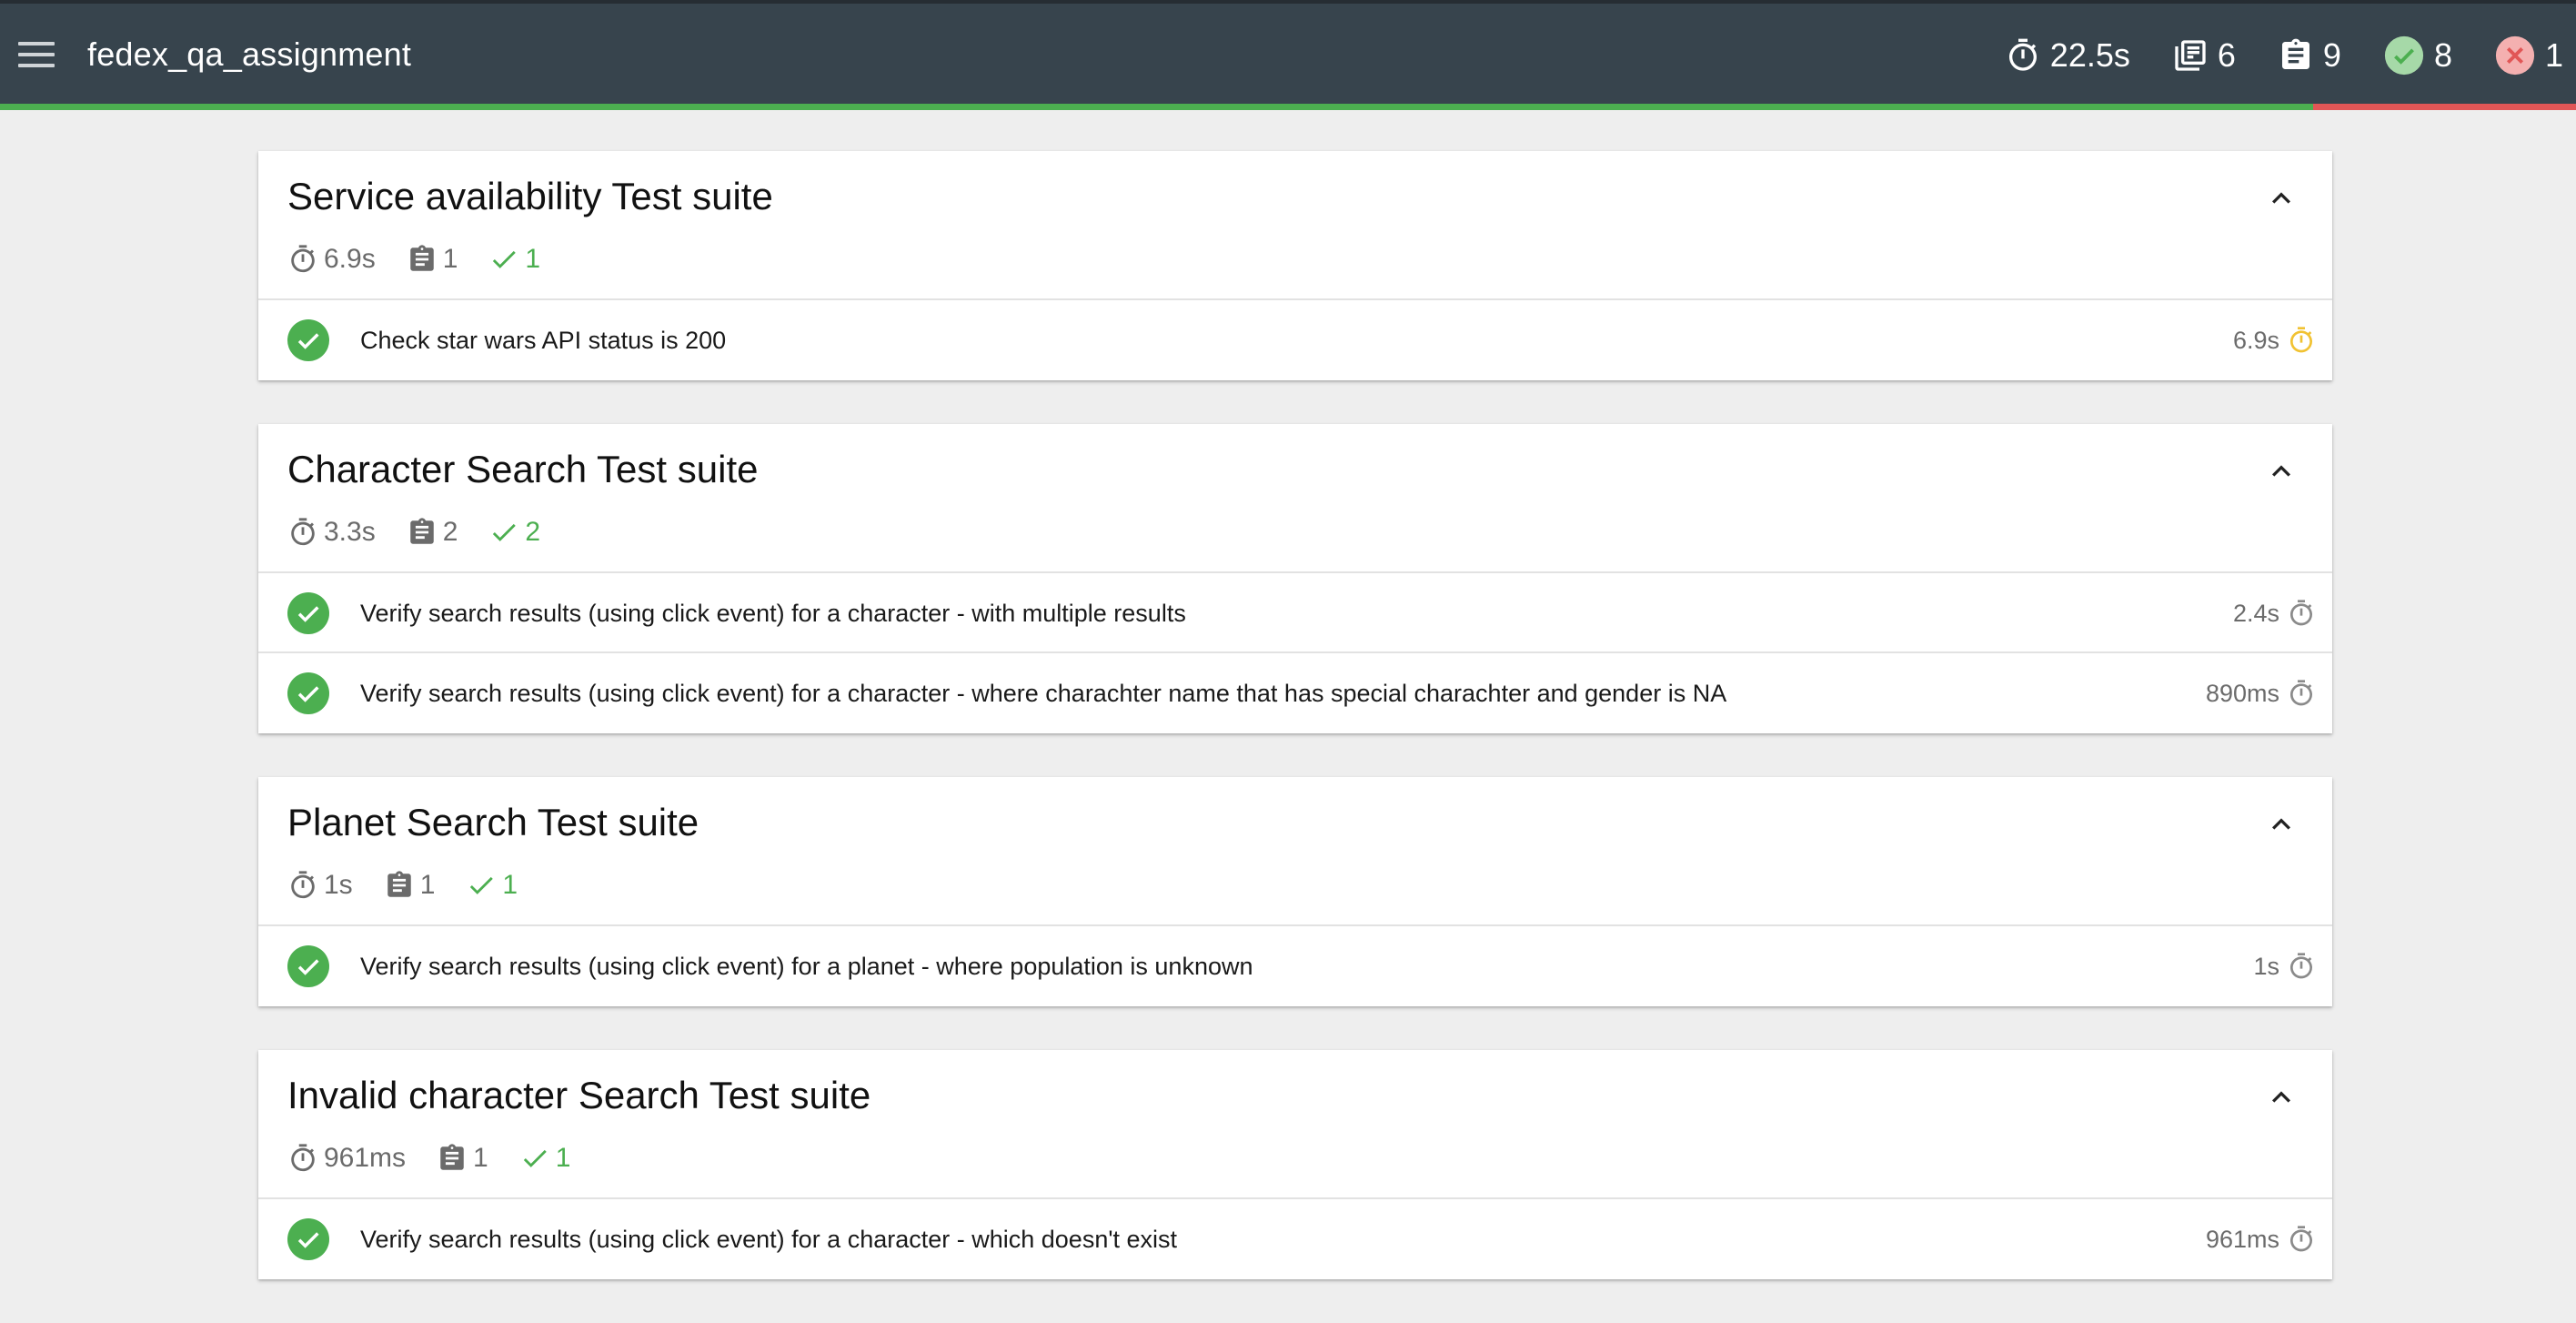 The height and width of the screenshot is (1323, 2576). What do you see at coordinates (2444, 107) in the screenshot?
I see `progress-fail-segment` at bounding box center [2444, 107].